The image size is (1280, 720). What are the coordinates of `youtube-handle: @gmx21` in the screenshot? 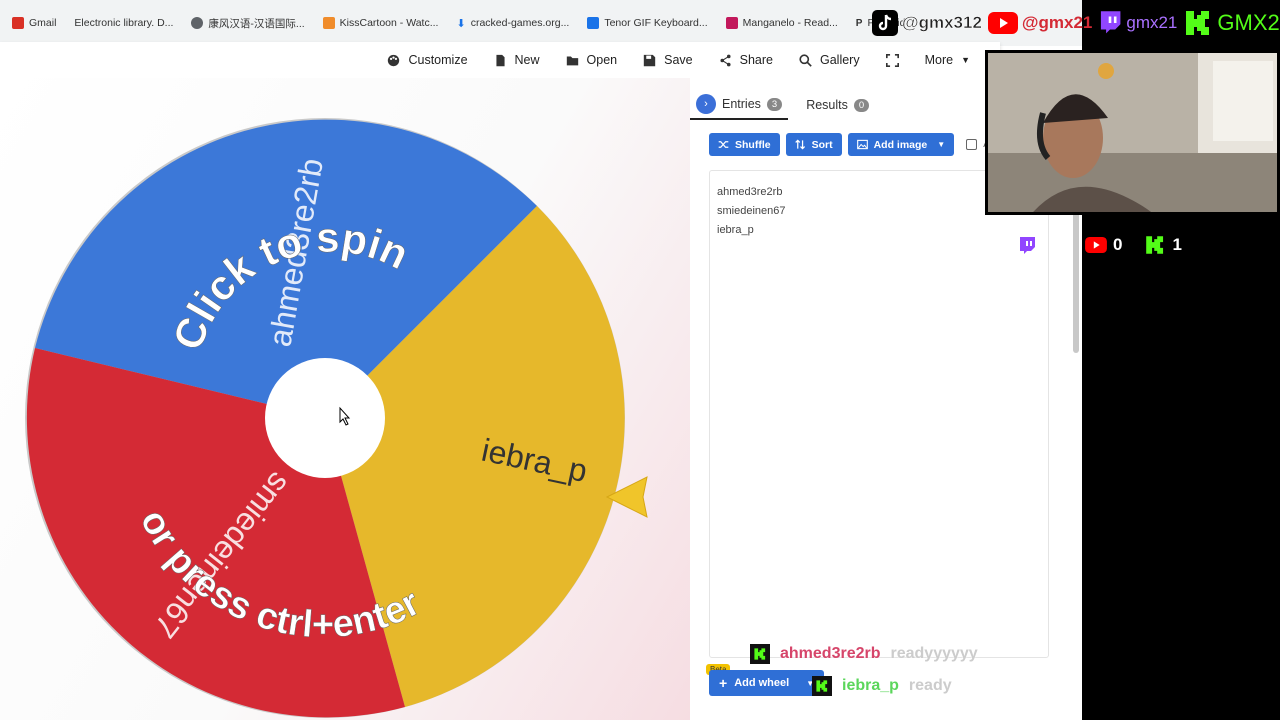 It's located at (1039, 23).